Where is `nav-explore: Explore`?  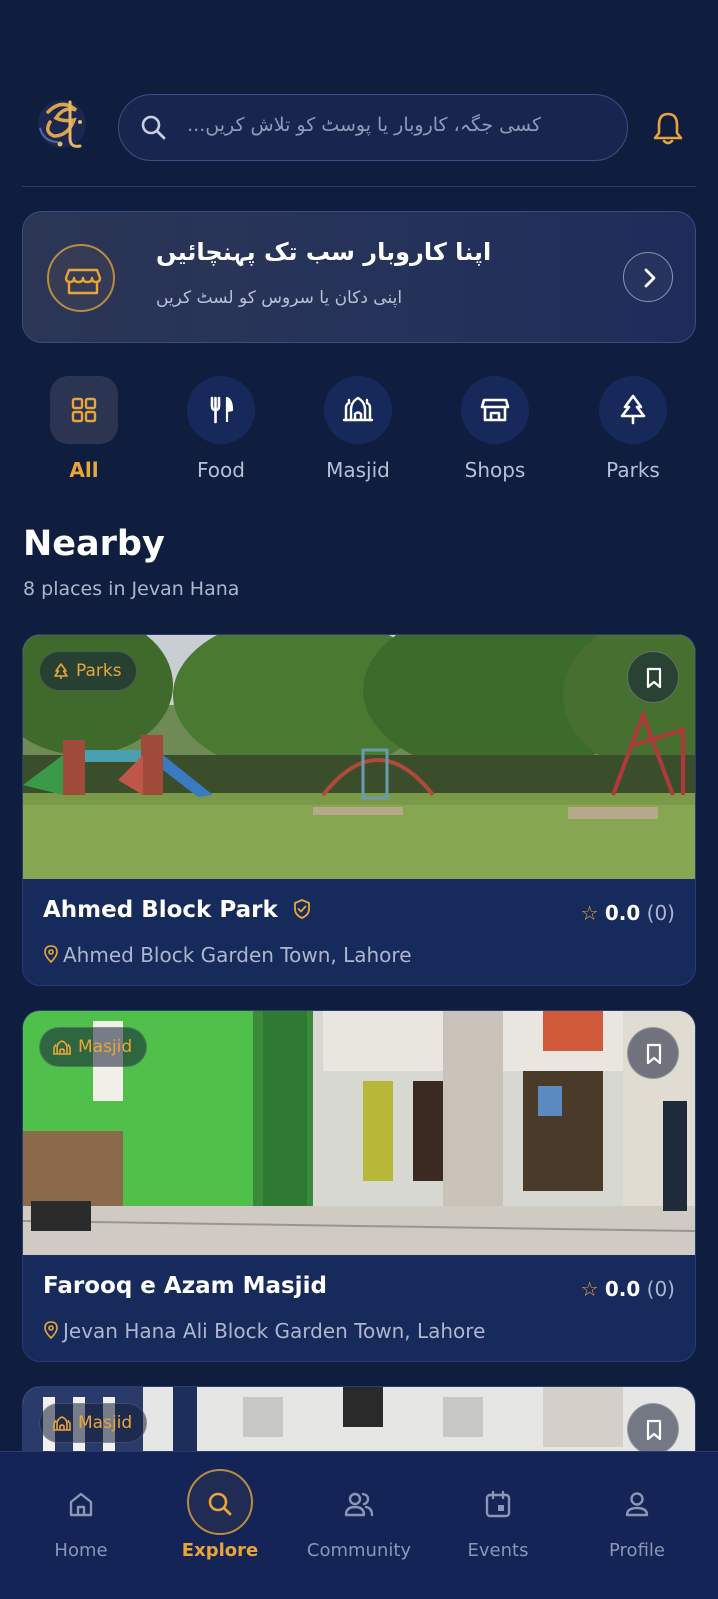
nav-explore: Explore is located at coordinates (220, 1525).